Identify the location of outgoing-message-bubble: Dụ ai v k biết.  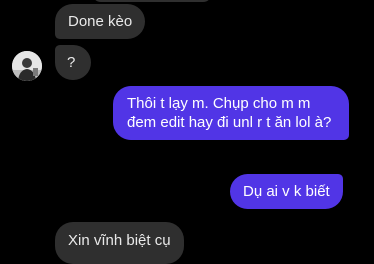
(286, 191).